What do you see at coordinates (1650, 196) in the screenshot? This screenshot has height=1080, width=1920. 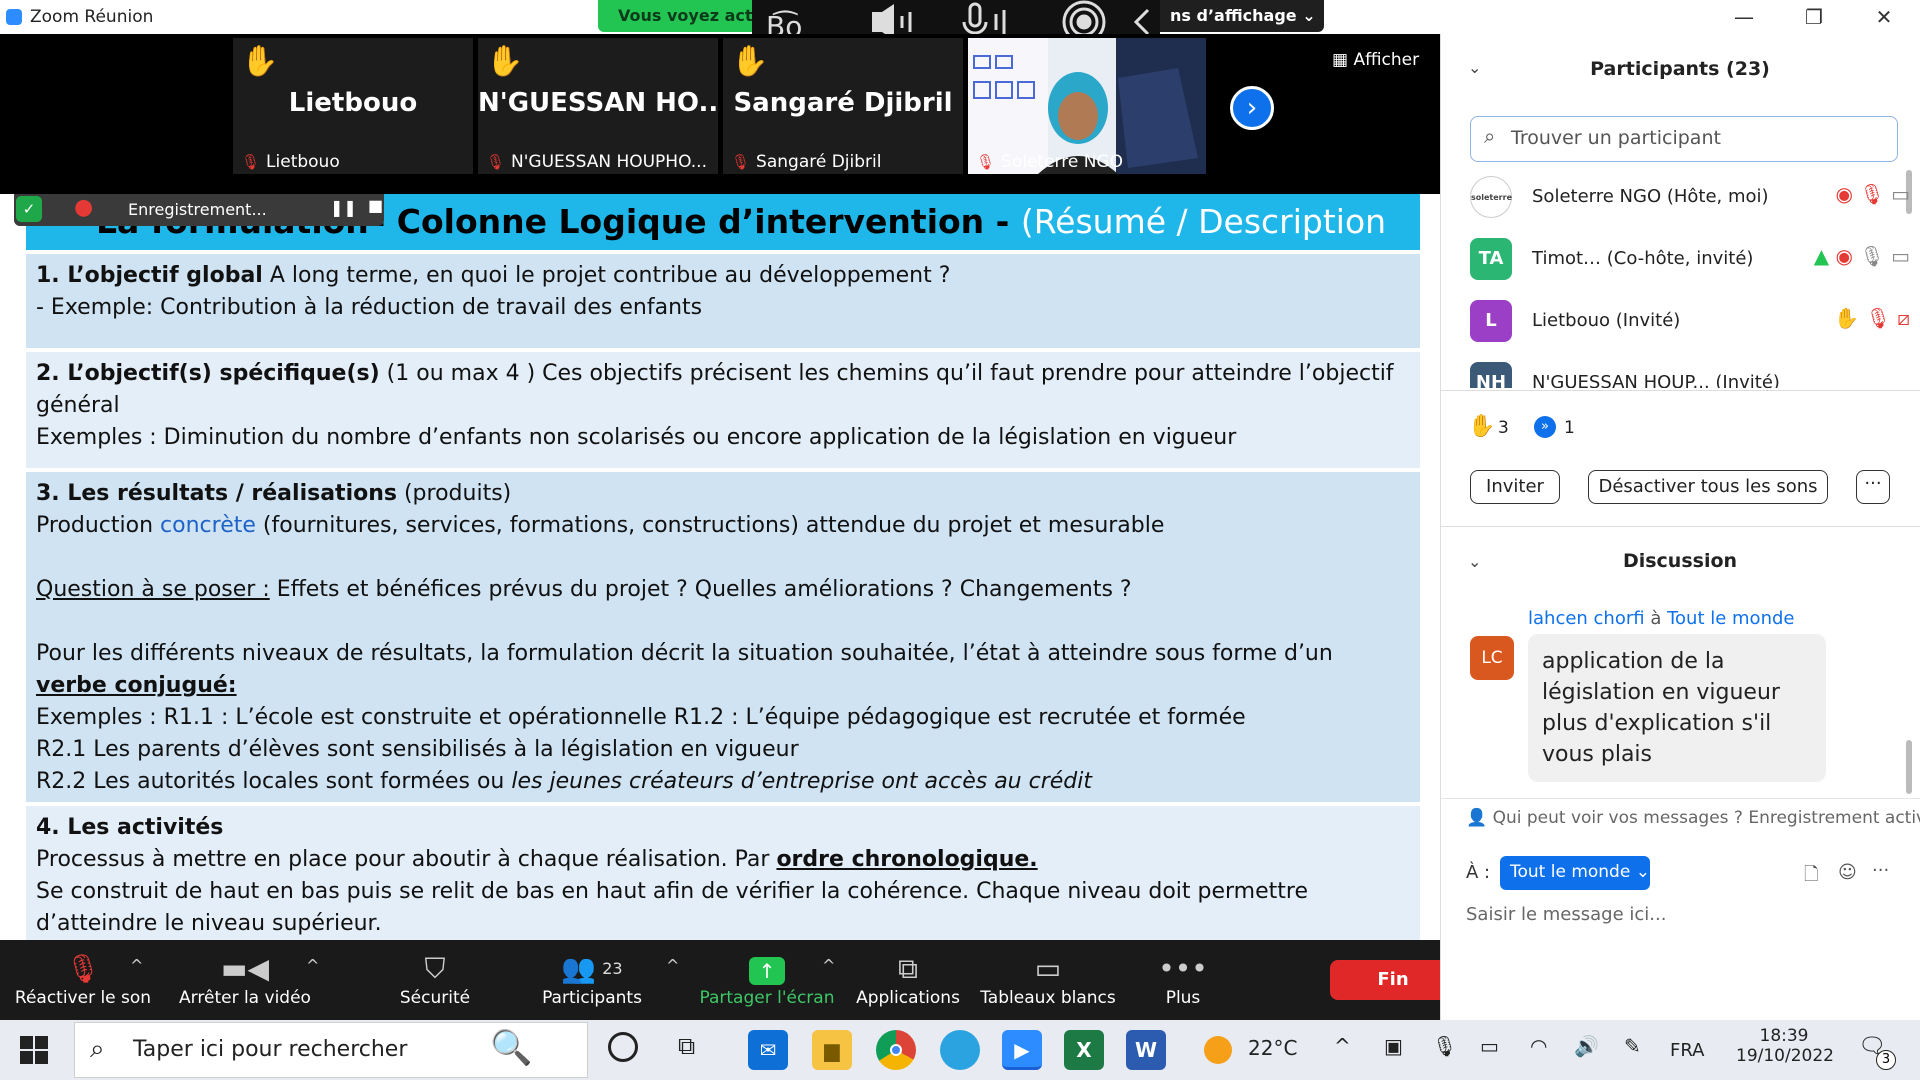 I see `participant-name: Soleterre NGO (Hôte, moi)` at bounding box center [1650, 196].